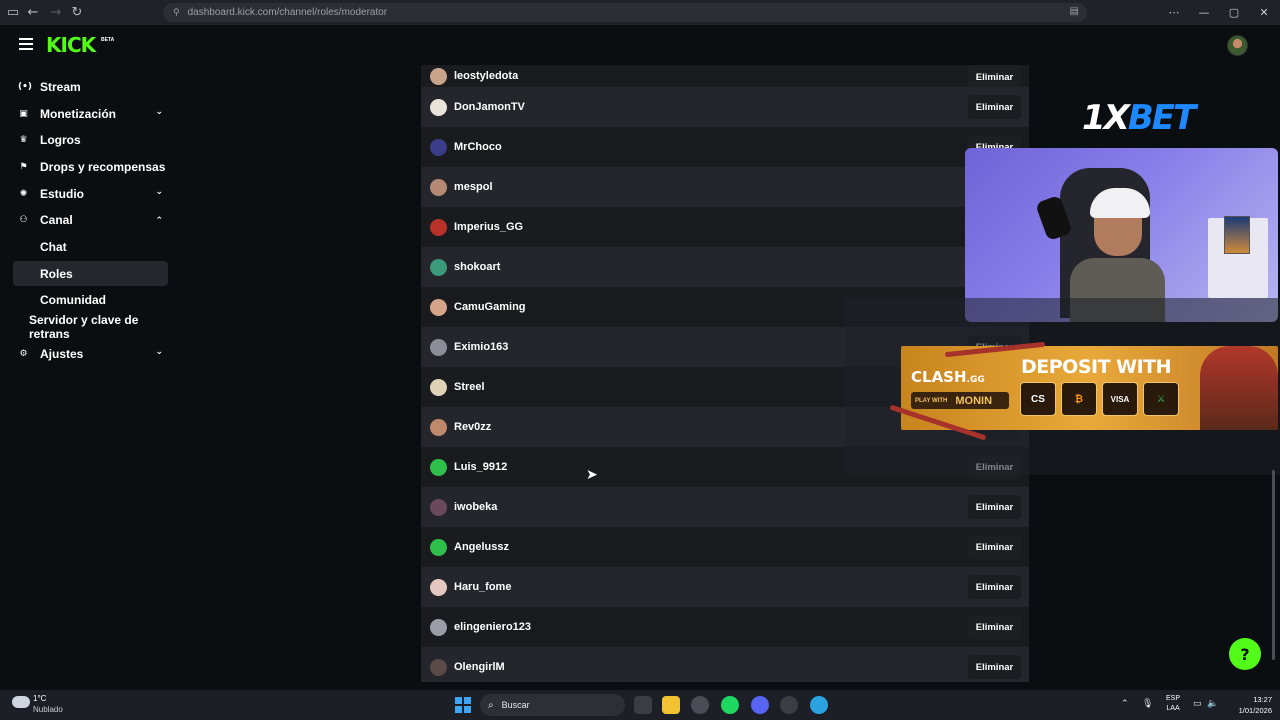 The image size is (1280, 720). Describe the element at coordinates (1139, 118) in the screenshot. I see `sponsor-logo-1xbet: 1XBET` at that location.